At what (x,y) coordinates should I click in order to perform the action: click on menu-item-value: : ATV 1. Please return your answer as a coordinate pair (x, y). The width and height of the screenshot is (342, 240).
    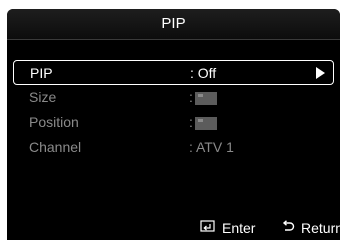
    Looking at the image, I should click on (211, 147).